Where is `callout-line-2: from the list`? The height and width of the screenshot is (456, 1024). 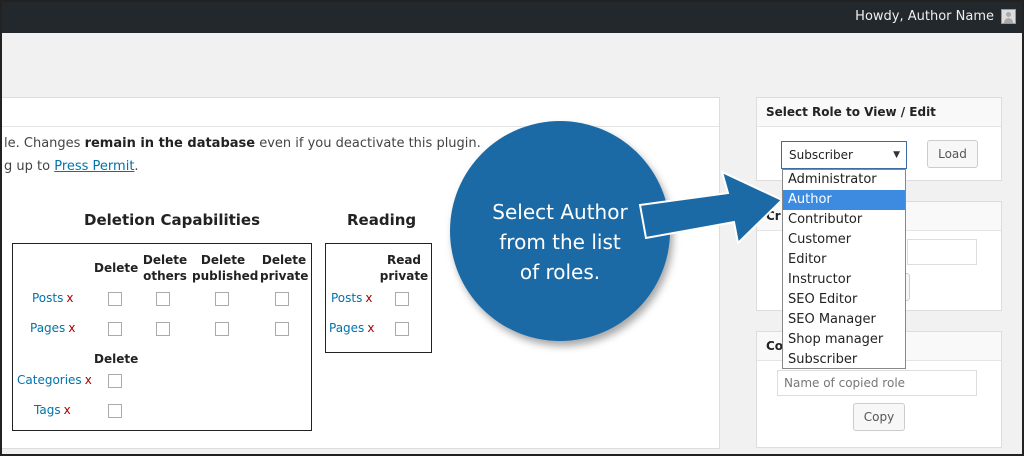
callout-line-2: from the list is located at coordinates (560, 242).